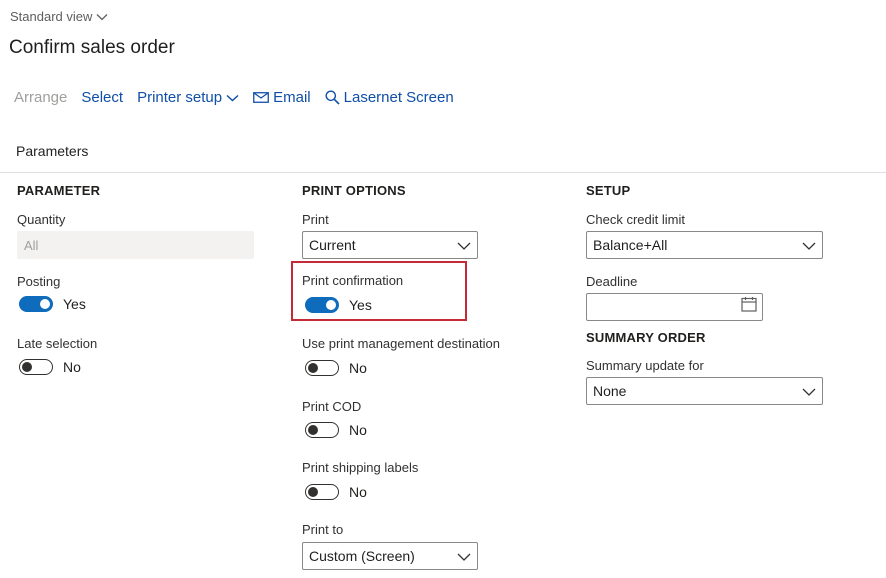  I want to click on email-label: Email, so click(292, 97).